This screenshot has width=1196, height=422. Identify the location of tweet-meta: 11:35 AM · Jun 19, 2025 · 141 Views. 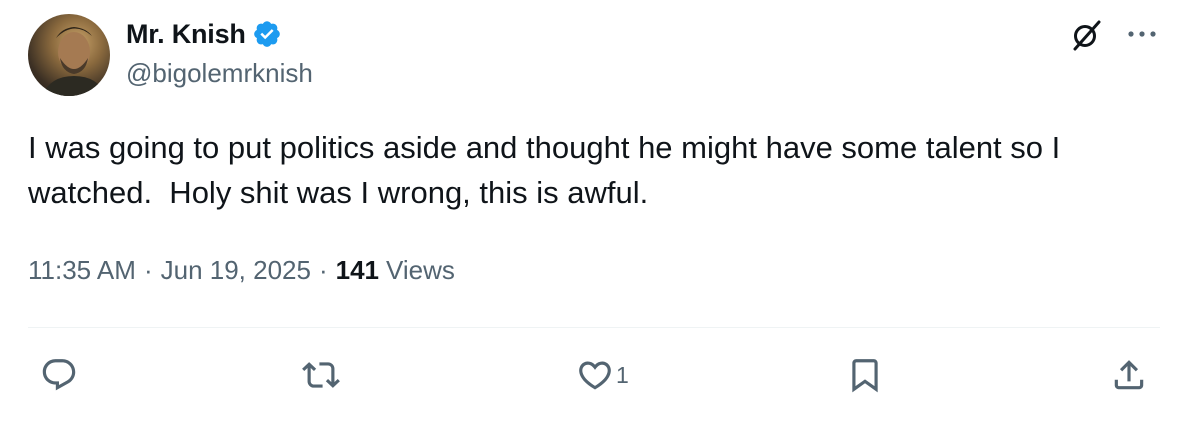
(241, 270).